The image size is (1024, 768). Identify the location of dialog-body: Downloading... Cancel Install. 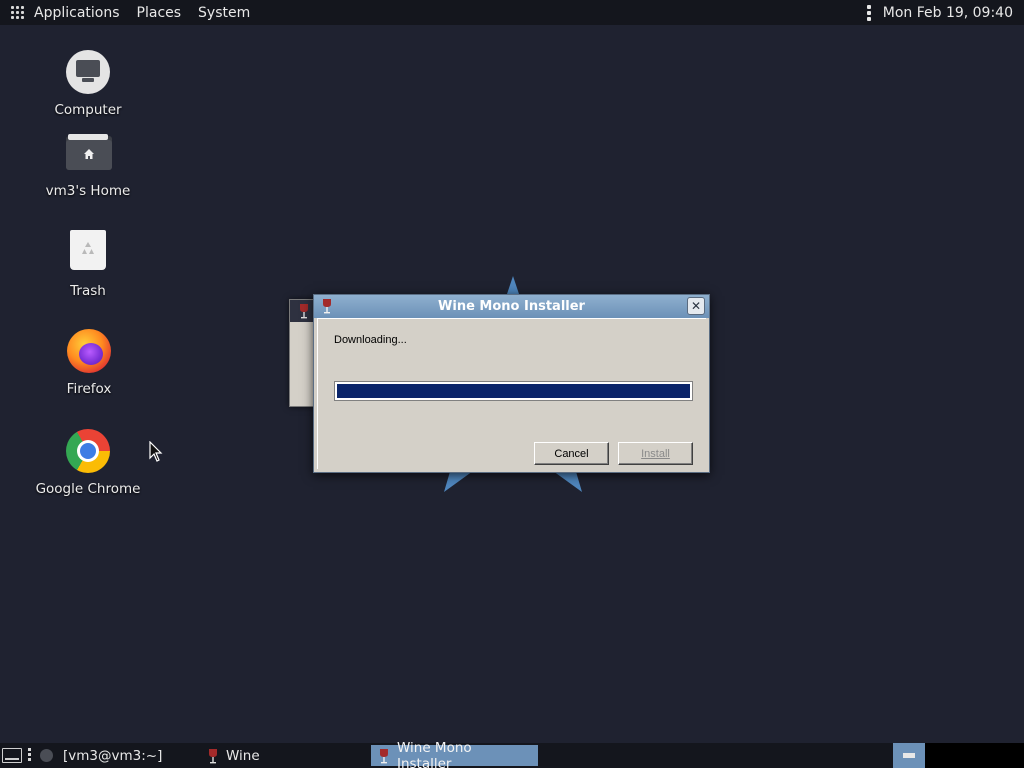
(511, 393).